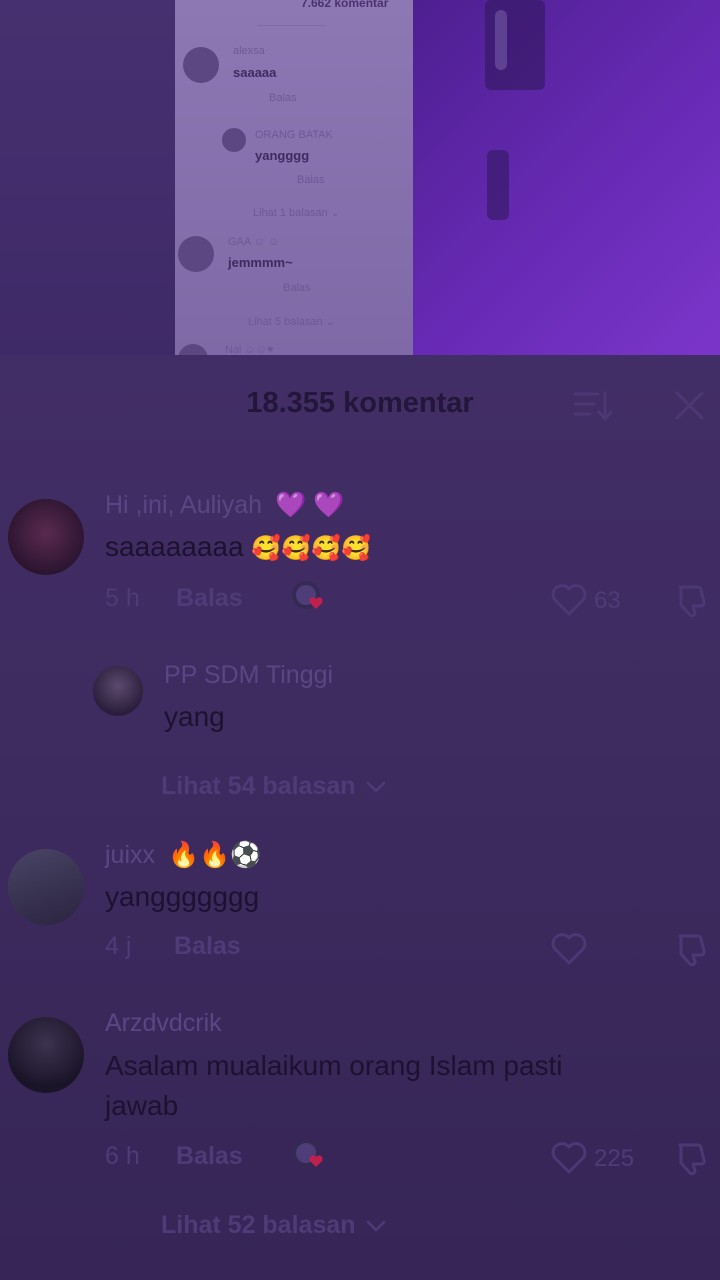  Describe the element at coordinates (273, 786) in the screenshot. I see `view-replies-button: Lihat 54 balasan` at that location.